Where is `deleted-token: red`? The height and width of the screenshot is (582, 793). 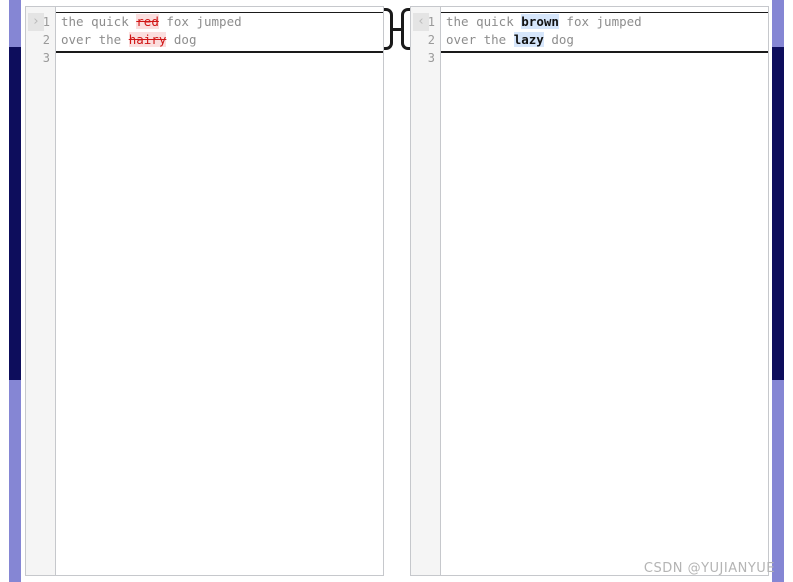 deleted-token: red is located at coordinates (147, 21).